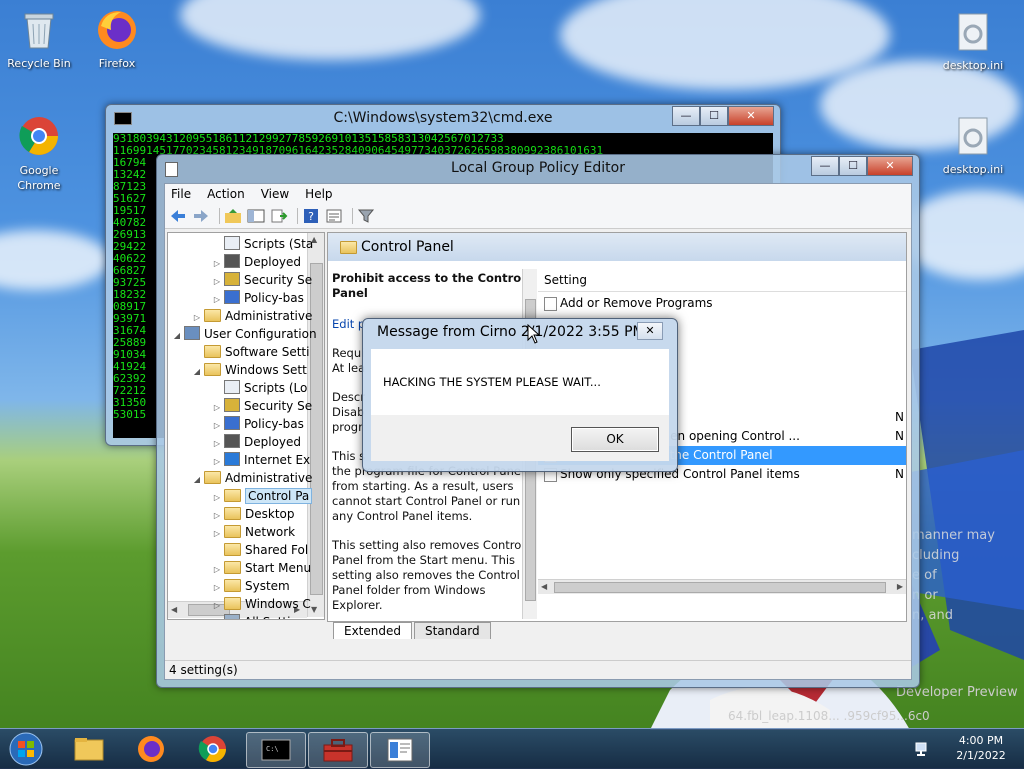  What do you see at coordinates (925, 595) in the screenshot?
I see `watermark-line: n or` at bounding box center [925, 595].